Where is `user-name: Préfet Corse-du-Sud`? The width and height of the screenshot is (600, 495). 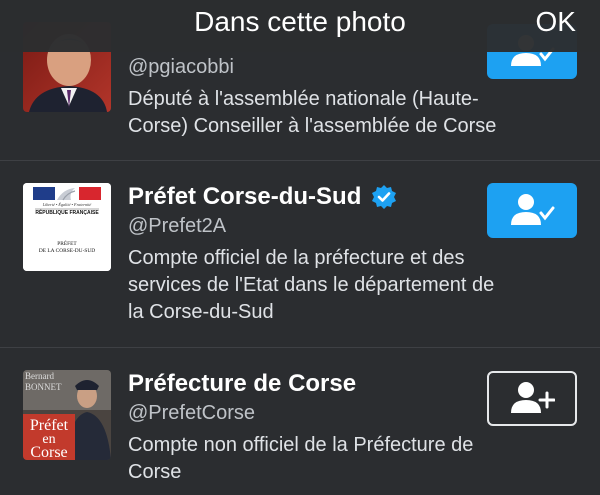 user-name: Préfet Corse-du-Sud is located at coordinates (244, 197).